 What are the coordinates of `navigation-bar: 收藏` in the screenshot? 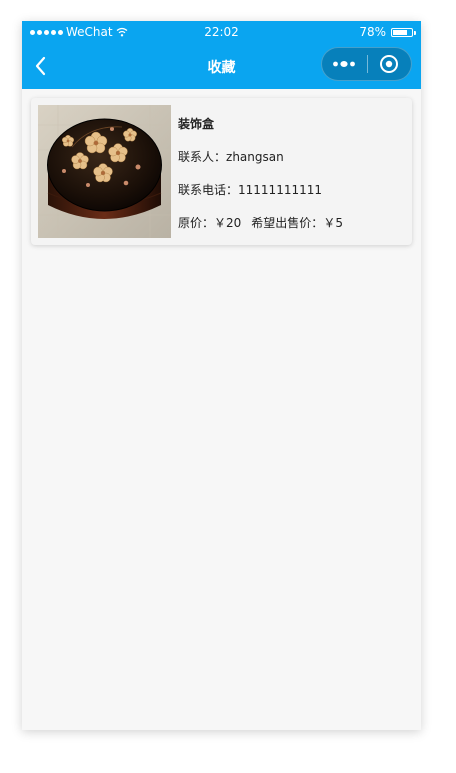 It's located at (221, 66).